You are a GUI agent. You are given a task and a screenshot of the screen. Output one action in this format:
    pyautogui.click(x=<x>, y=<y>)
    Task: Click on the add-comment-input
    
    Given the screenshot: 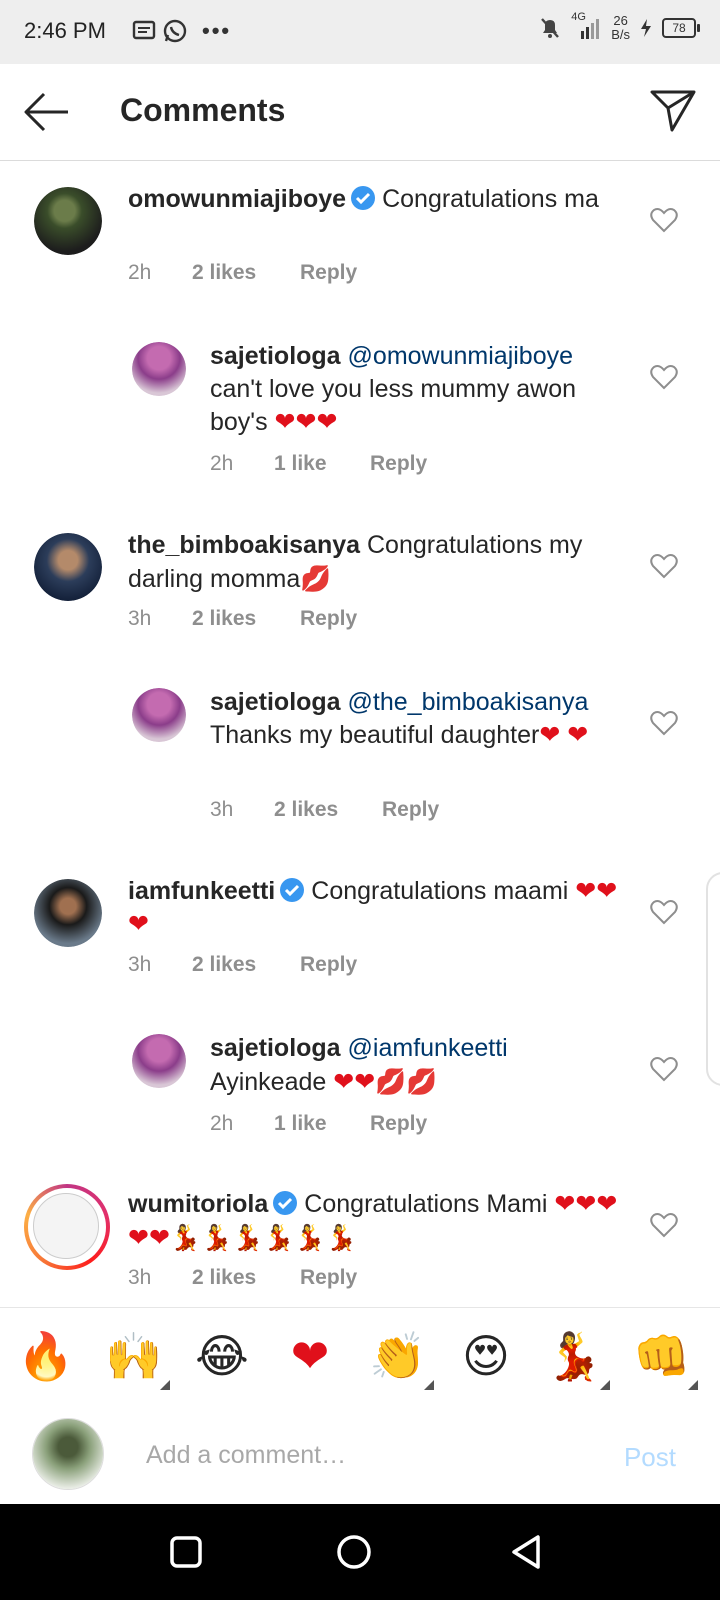 What is the action you would take?
    pyautogui.click(x=376, y=1455)
    